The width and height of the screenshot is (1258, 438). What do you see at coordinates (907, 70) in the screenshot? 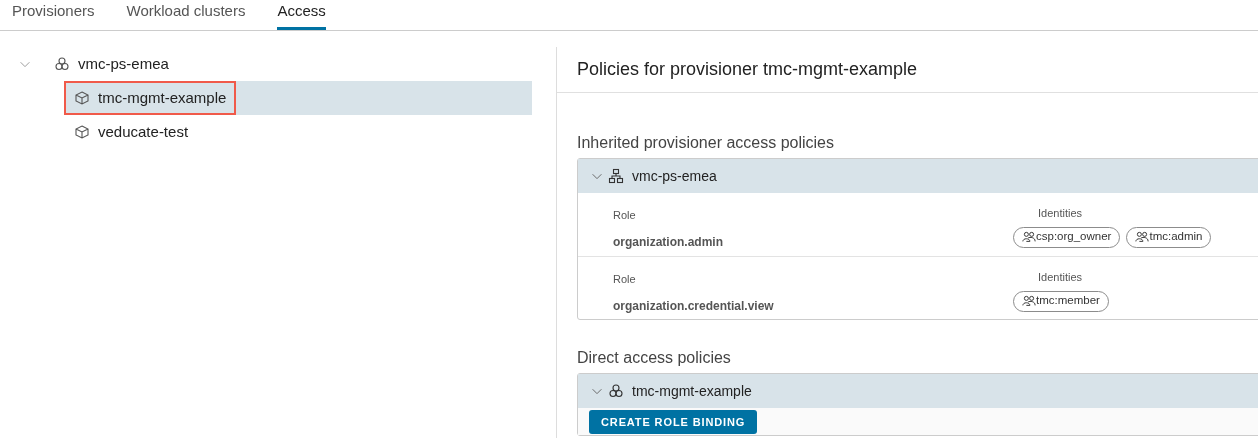
I see `panel-title: Policies for provisioner tmc-mgmt-example` at bounding box center [907, 70].